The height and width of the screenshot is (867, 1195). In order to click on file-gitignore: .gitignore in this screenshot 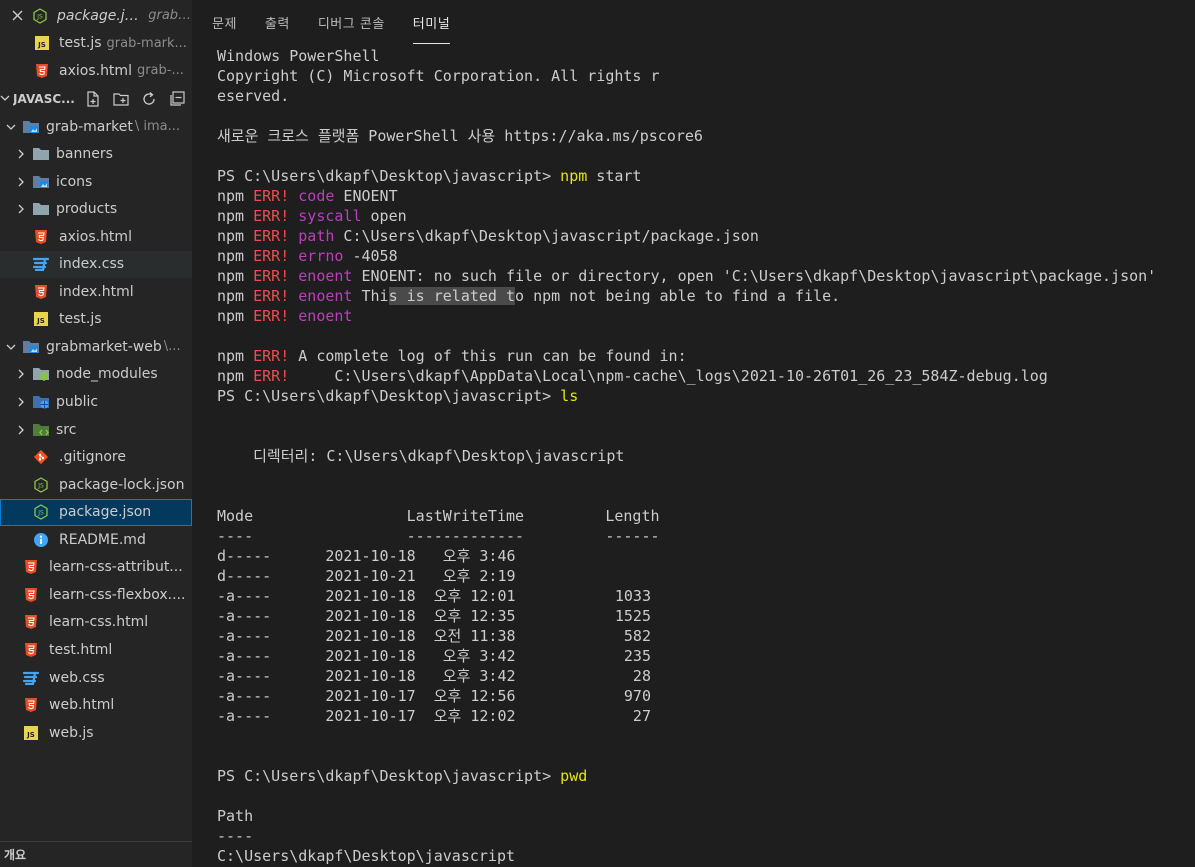, I will do `click(96, 457)`.